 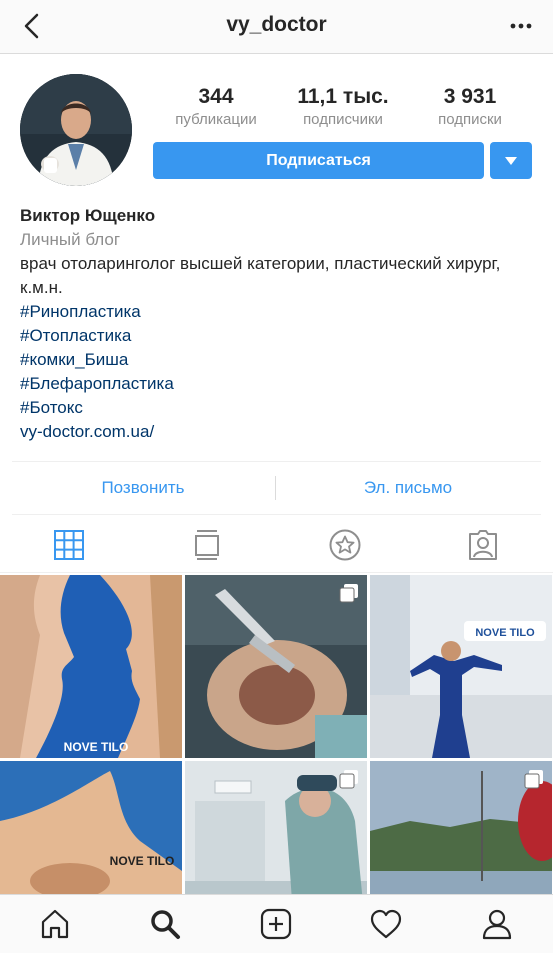 What do you see at coordinates (277, 408) in the screenshot?
I see `hashtag-link: #Ботокс` at bounding box center [277, 408].